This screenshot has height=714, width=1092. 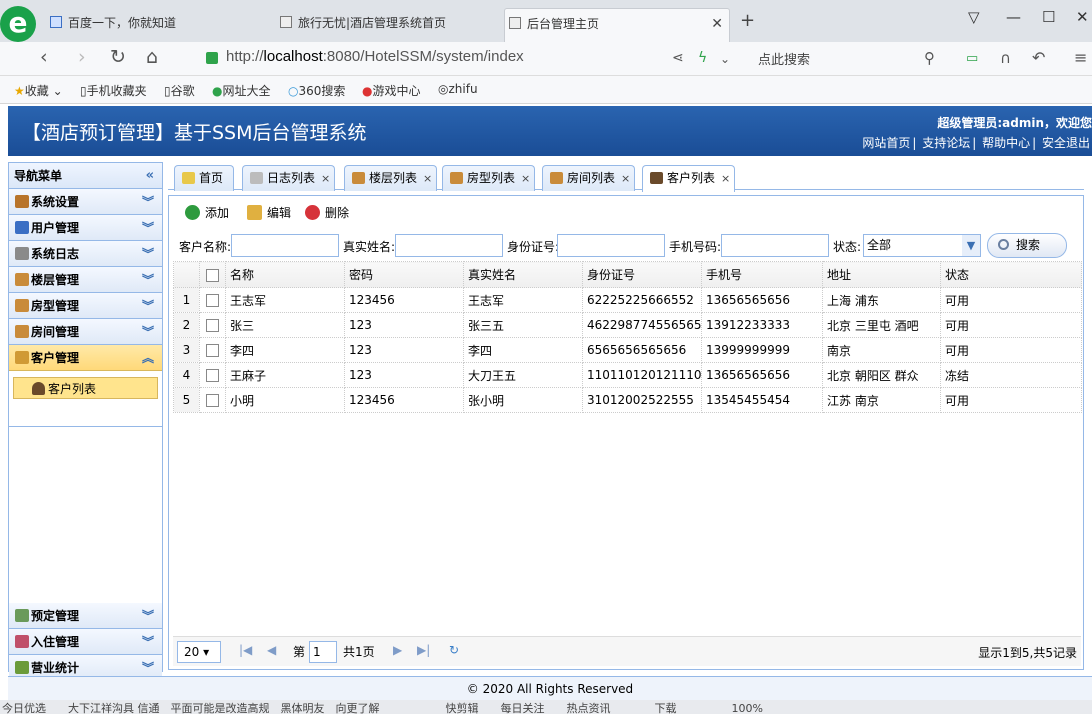 What do you see at coordinates (1048, 17) in the screenshot?
I see `maximize-icon: ☐` at bounding box center [1048, 17].